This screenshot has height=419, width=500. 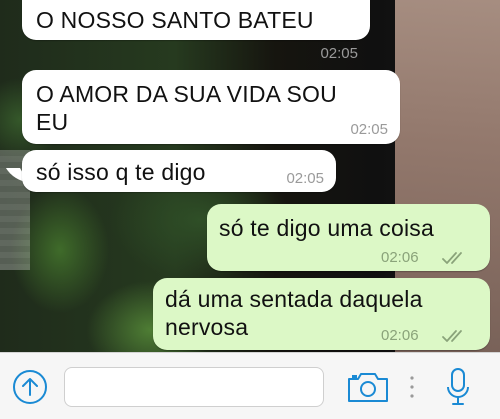 What do you see at coordinates (368, 387) in the screenshot?
I see `camera-icon` at bounding box center [368, 387].